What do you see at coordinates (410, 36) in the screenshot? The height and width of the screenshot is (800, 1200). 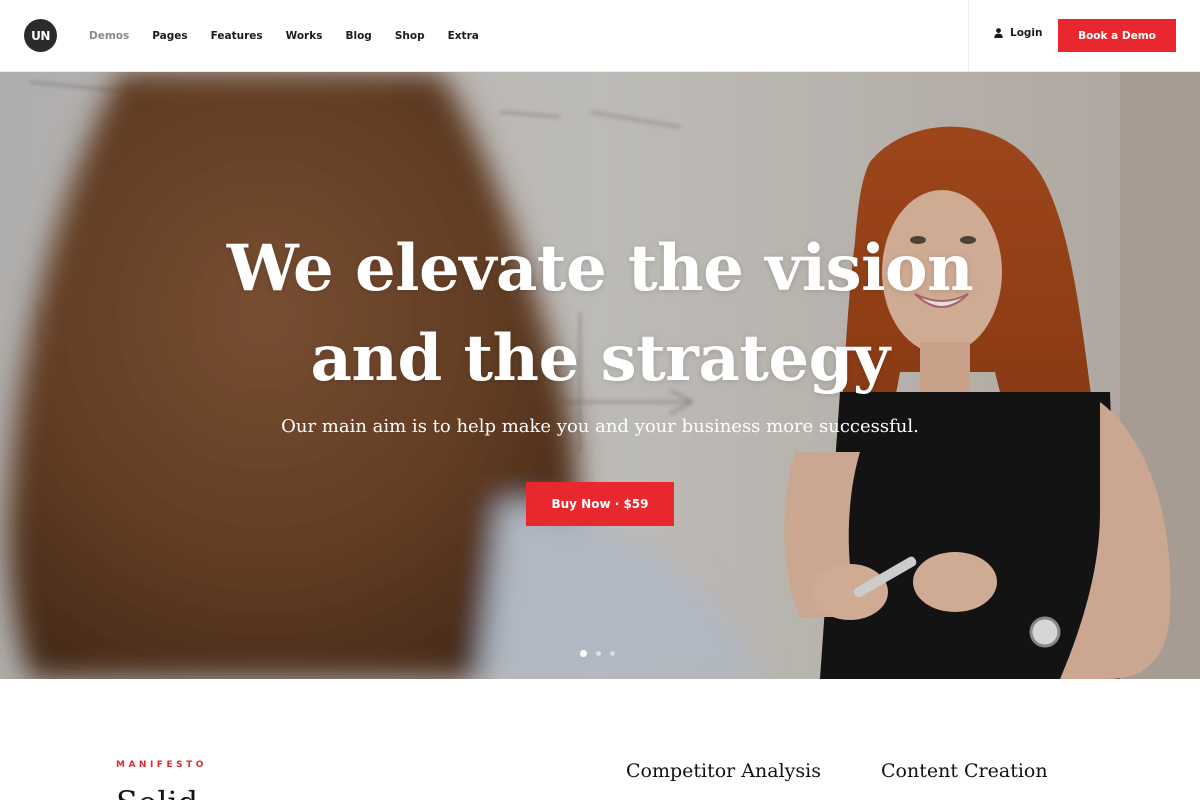 I see `nav-item-shop: Shop` at bounding box center [410, 36].